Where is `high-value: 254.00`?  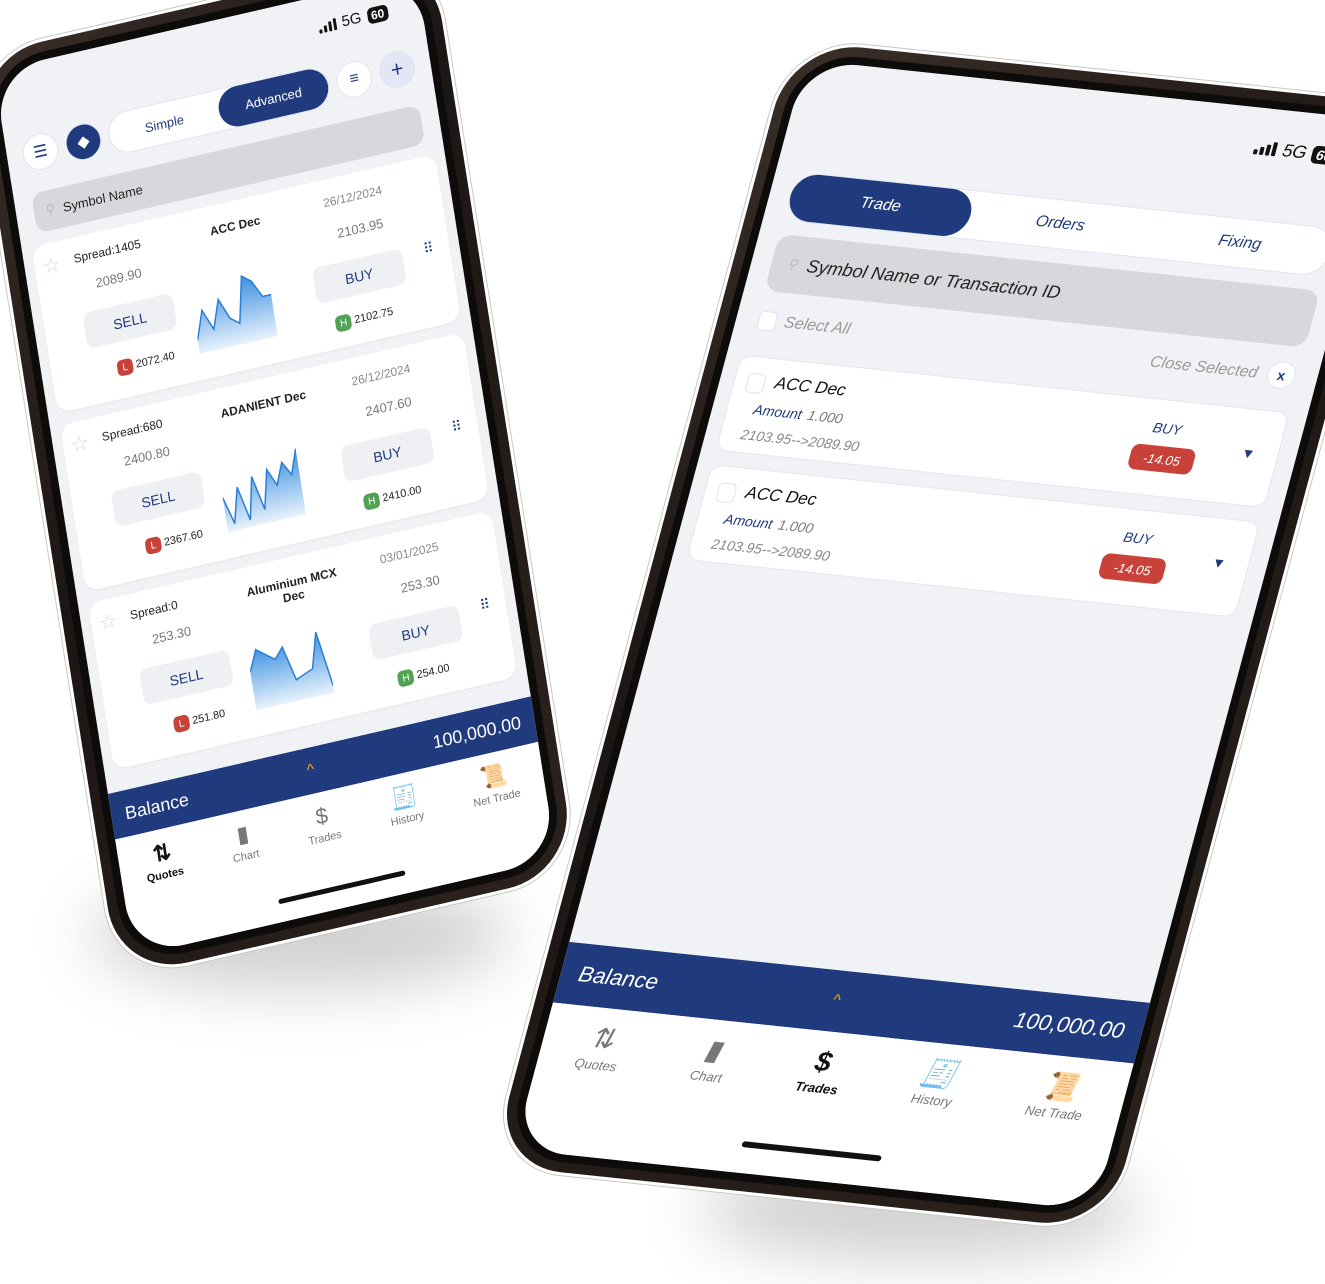
high-value: 254.00 is located at coordinates (433, 671).